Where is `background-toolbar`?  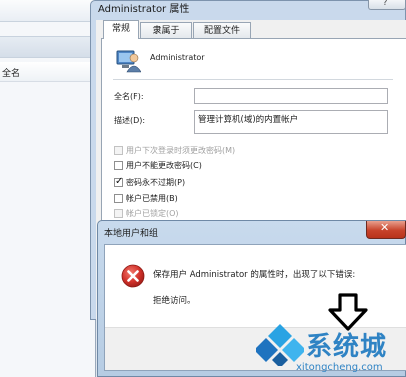 background-toolbar is located at coordinates (48, 11).